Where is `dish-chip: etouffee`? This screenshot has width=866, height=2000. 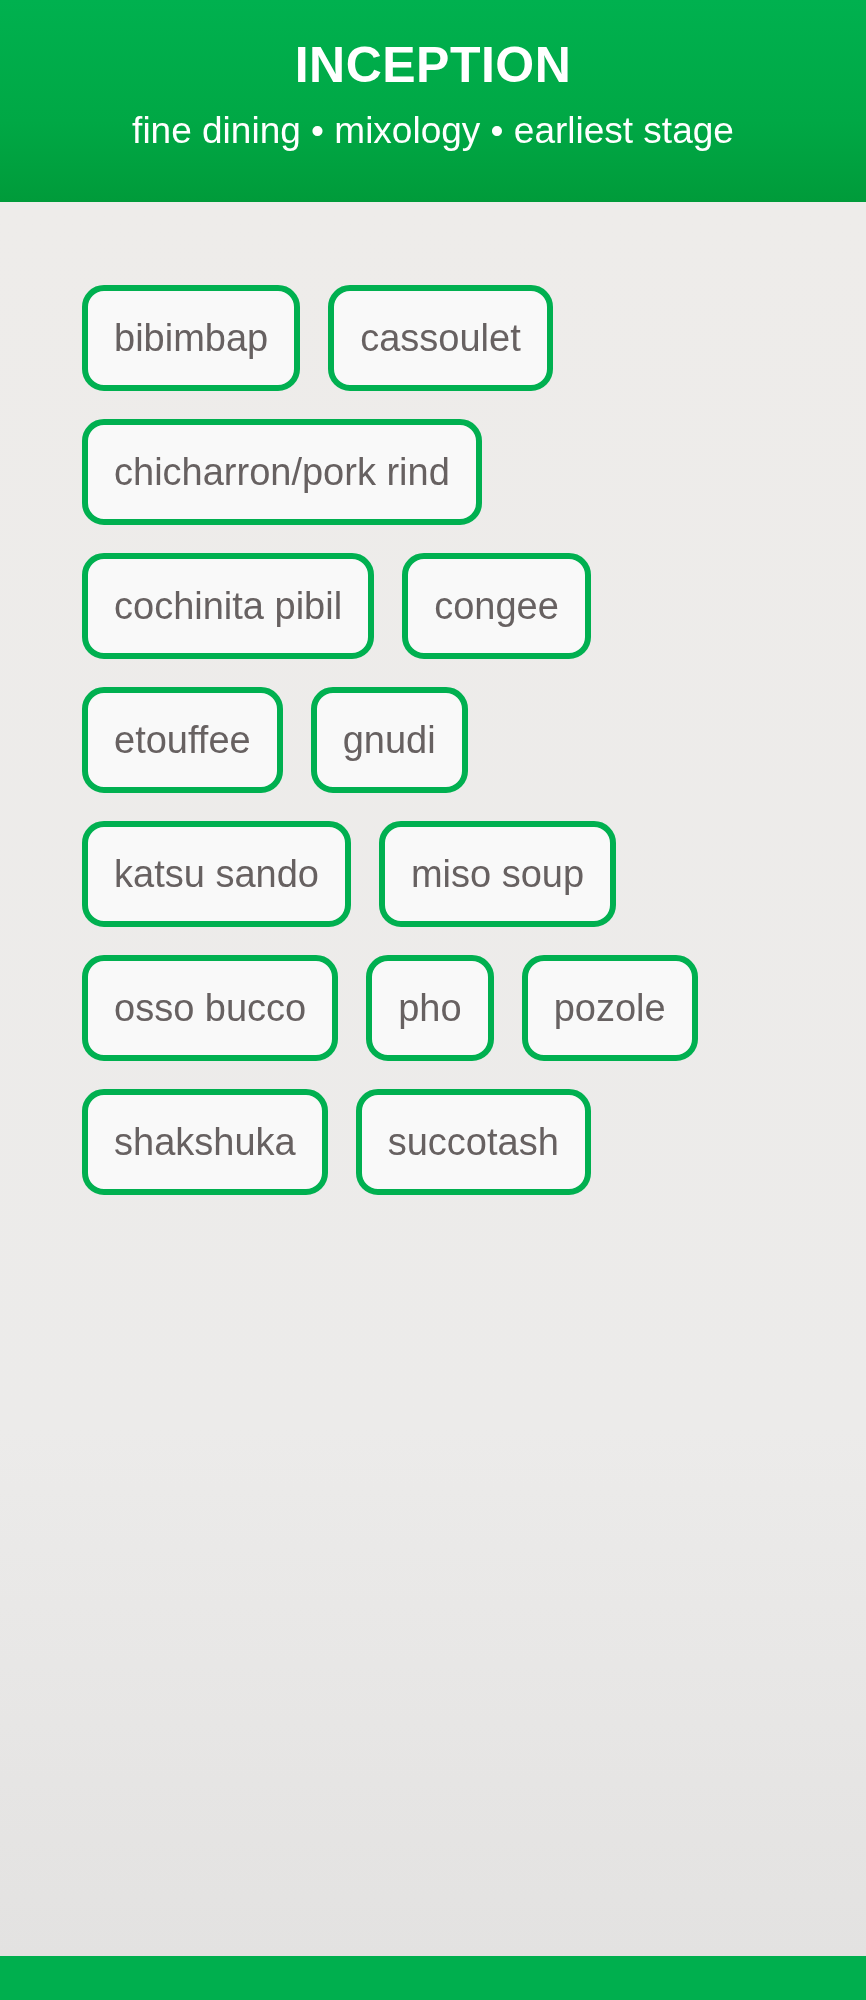 dish-chip: etouffee is located at coordinates (182, 740).